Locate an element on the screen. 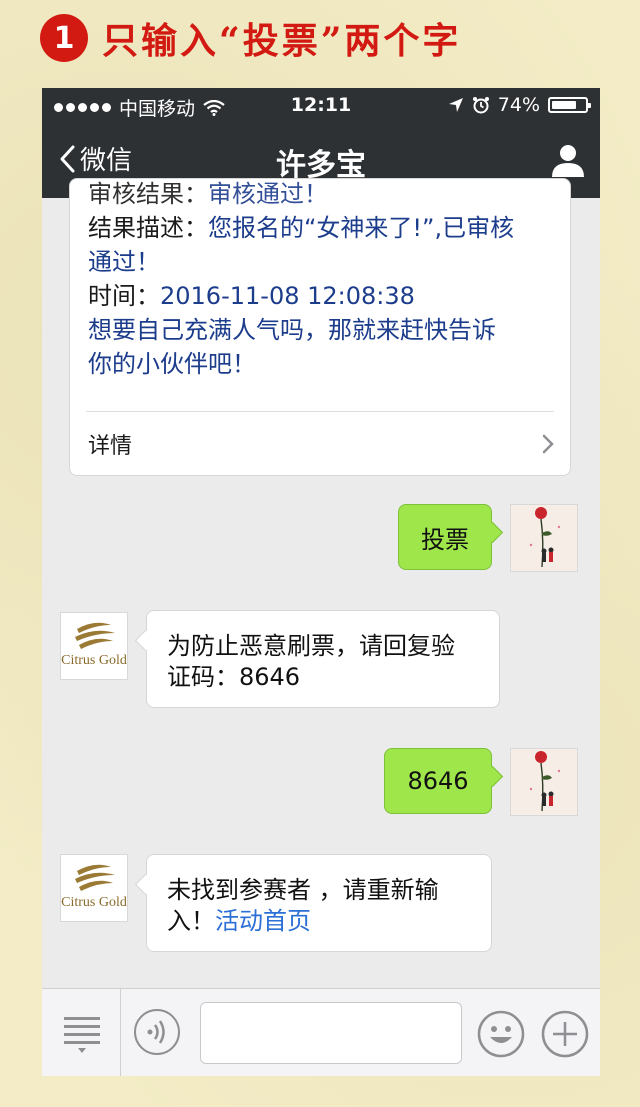  status-bar: 中国移动 12:11 74% is located at coordinates (321, 105).